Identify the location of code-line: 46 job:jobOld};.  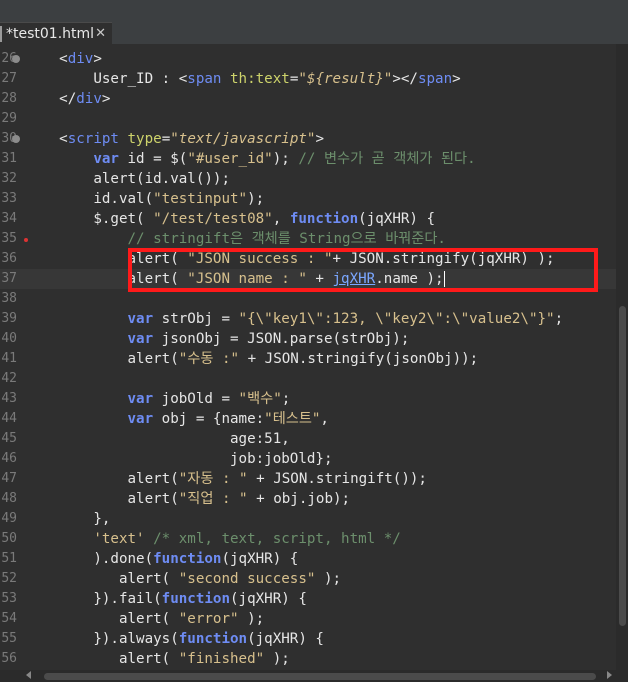
(314, 459).